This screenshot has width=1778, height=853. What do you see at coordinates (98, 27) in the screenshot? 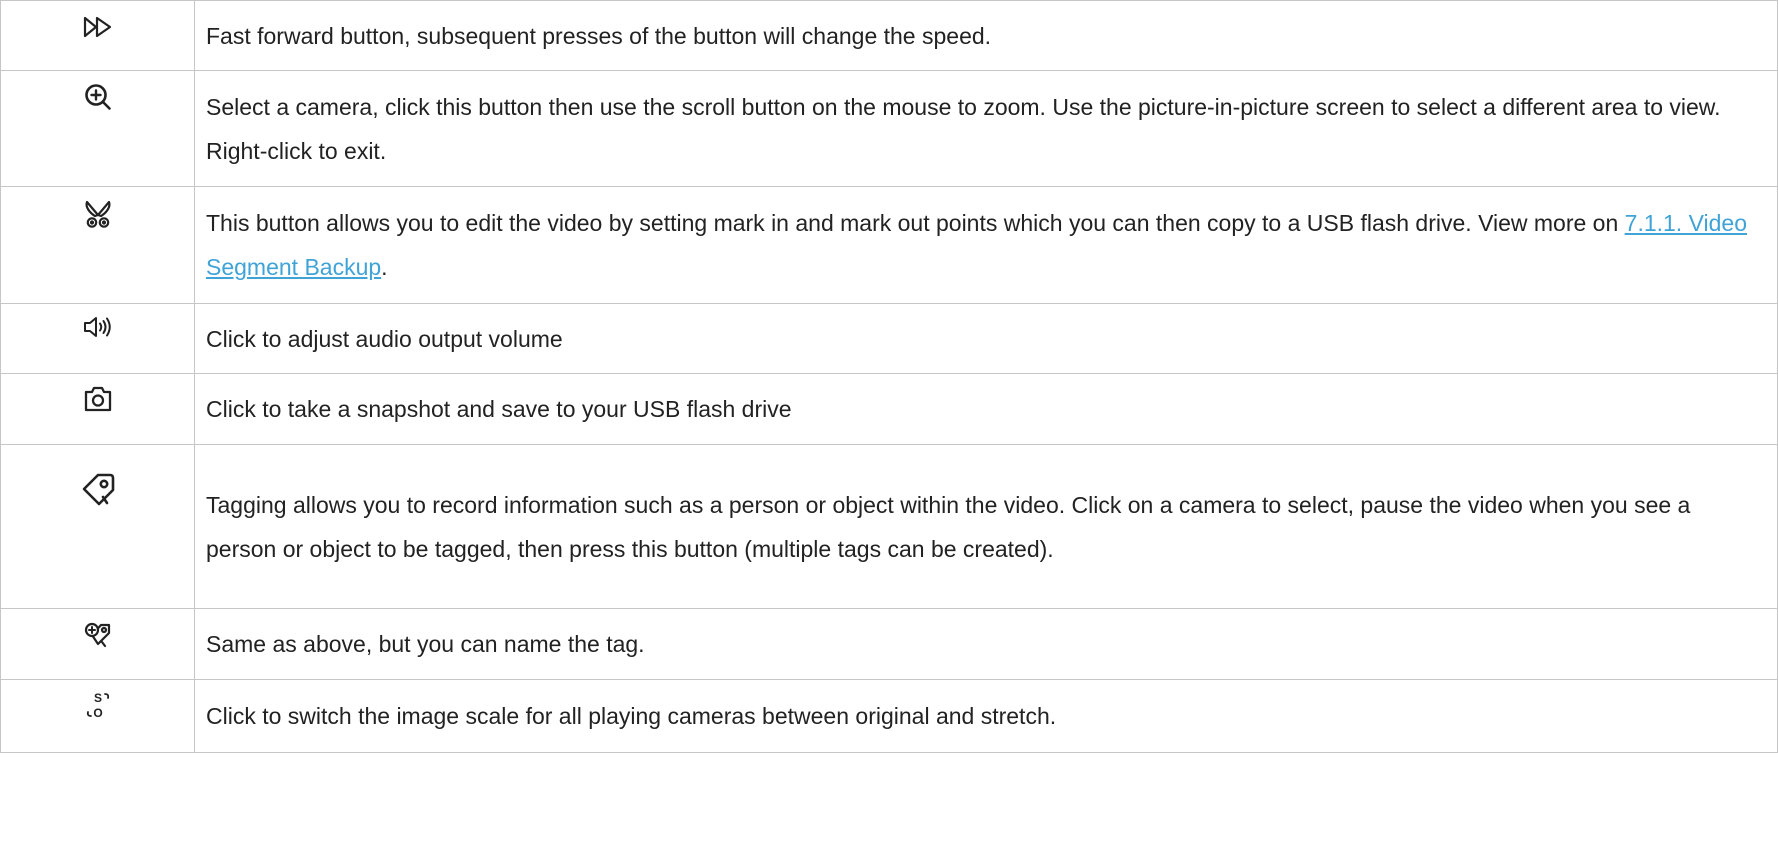
I see `fast-forward-icon` at bounding box center [98, 27].